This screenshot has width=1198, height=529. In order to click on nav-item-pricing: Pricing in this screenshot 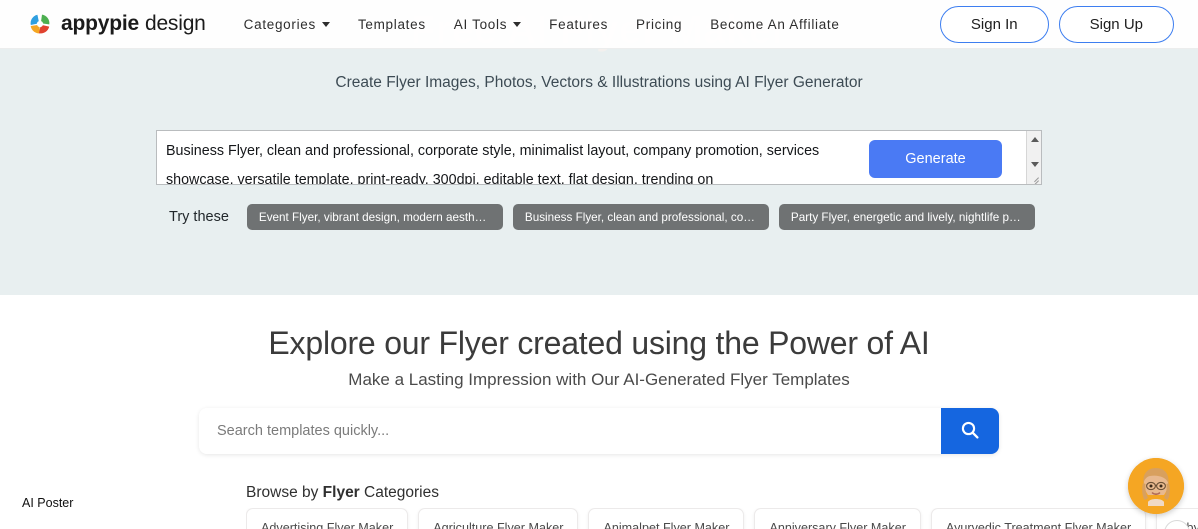, I will do `click(659, 24)`.